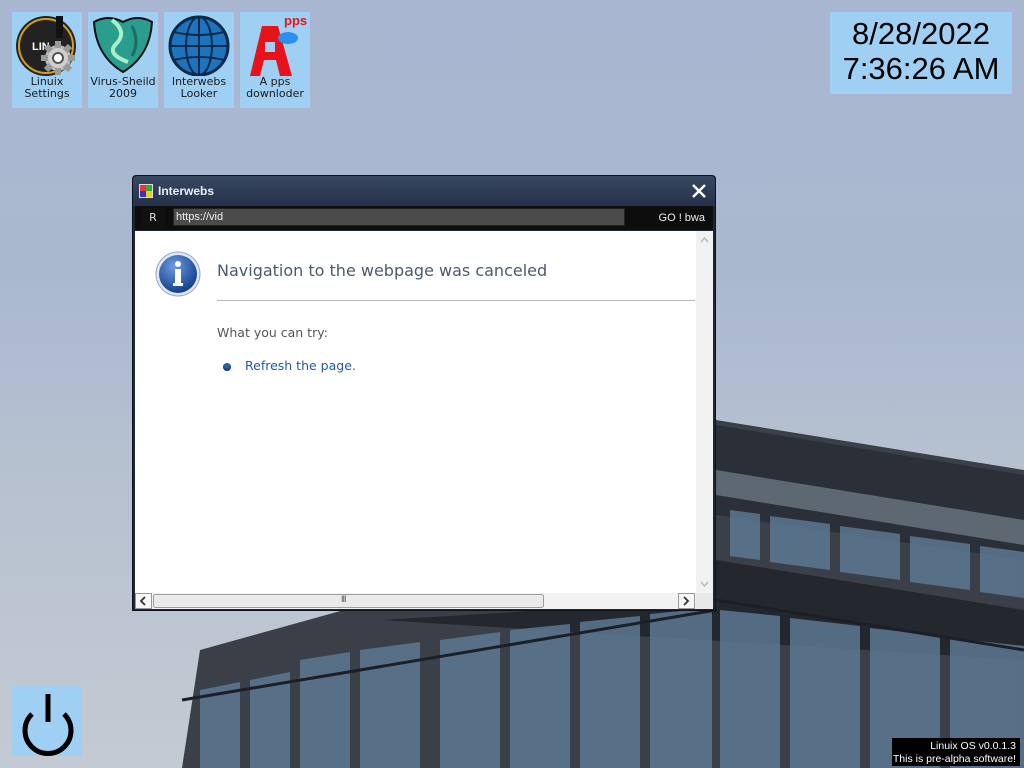  What do you see at coordinates (424, 191) in the screenshot?
I see `title-bar: Interwebs` at bounding box center [424, 191].